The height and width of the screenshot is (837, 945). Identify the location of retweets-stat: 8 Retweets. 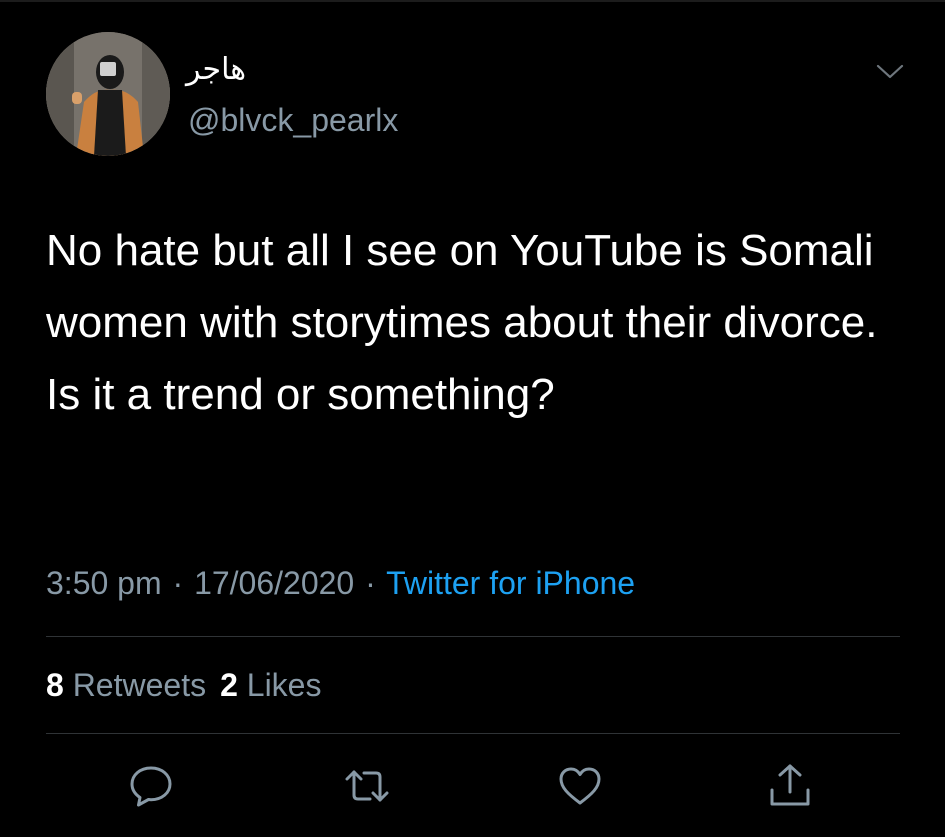
(126, 685).